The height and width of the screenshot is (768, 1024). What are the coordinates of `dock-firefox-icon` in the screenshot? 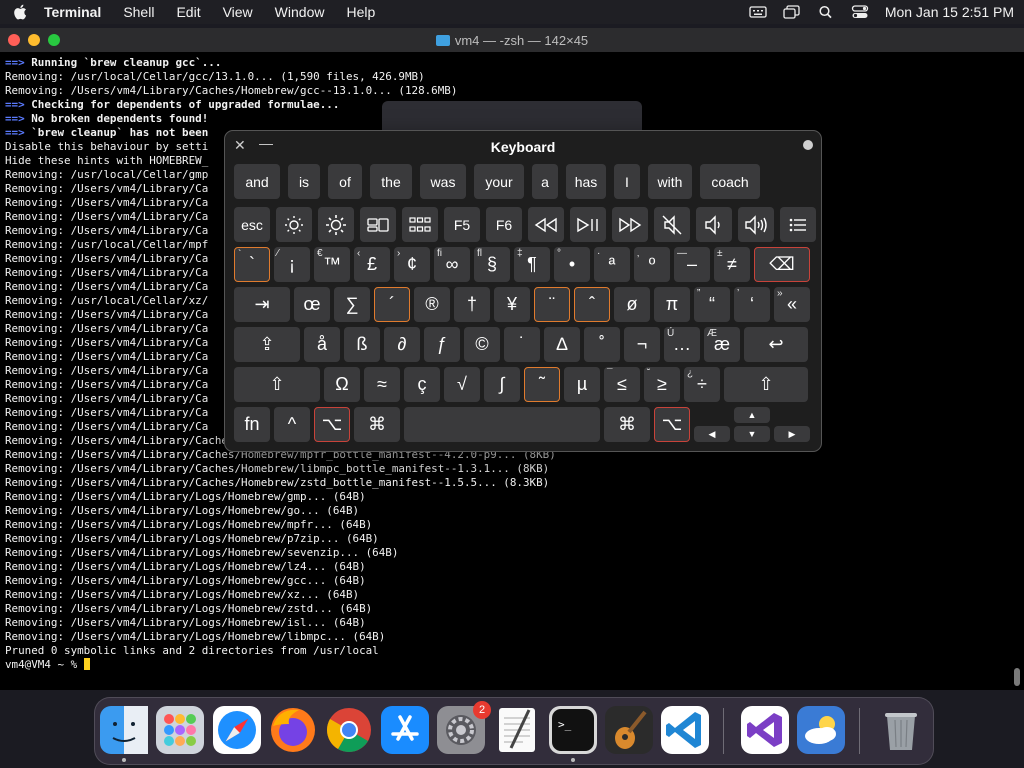 It's located at (293, 730).